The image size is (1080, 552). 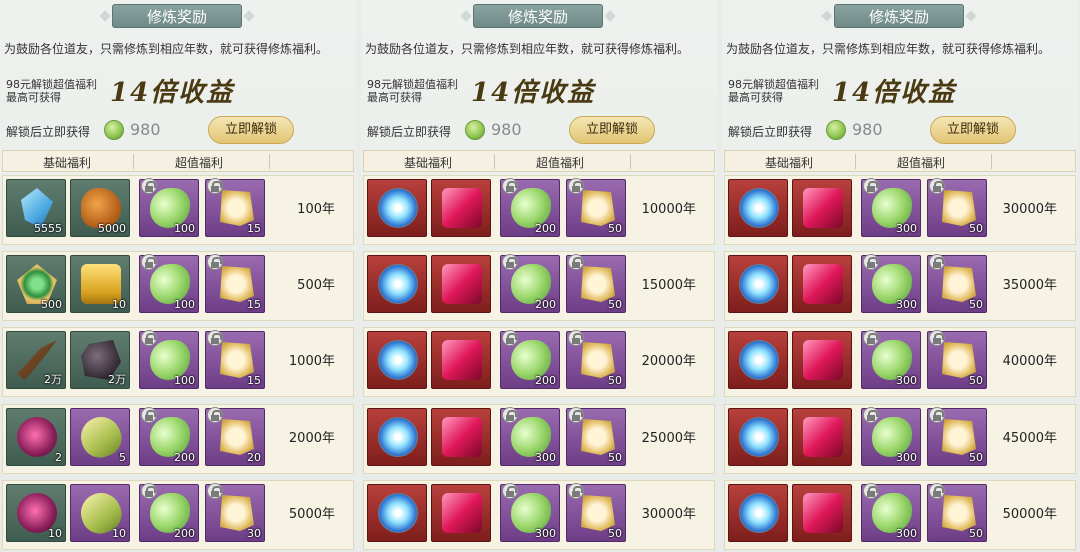 What do you see at coordinates (184, 533) in the screenshot?
I see `item-quantity: 200` at bounding box center [184, 533].